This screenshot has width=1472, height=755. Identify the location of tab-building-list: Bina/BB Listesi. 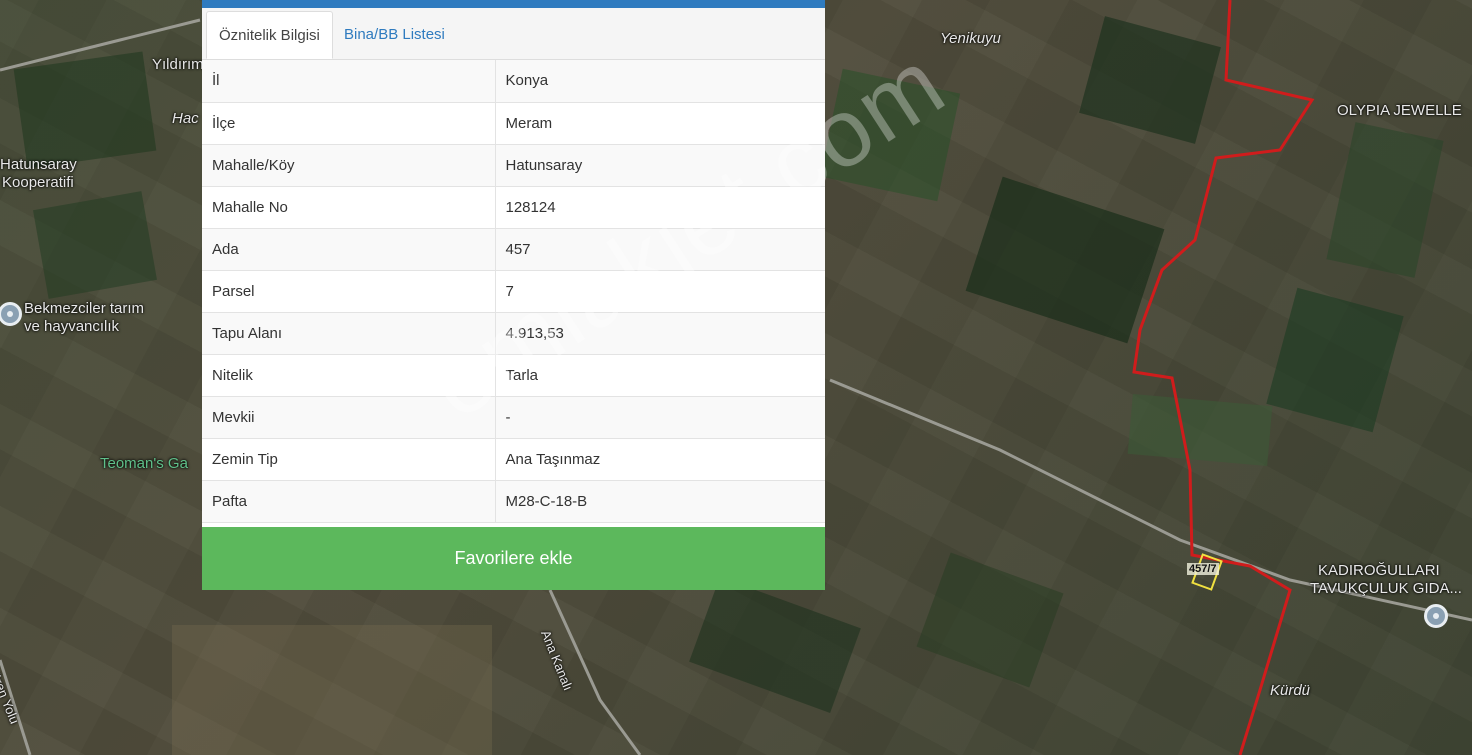
(394, 35).